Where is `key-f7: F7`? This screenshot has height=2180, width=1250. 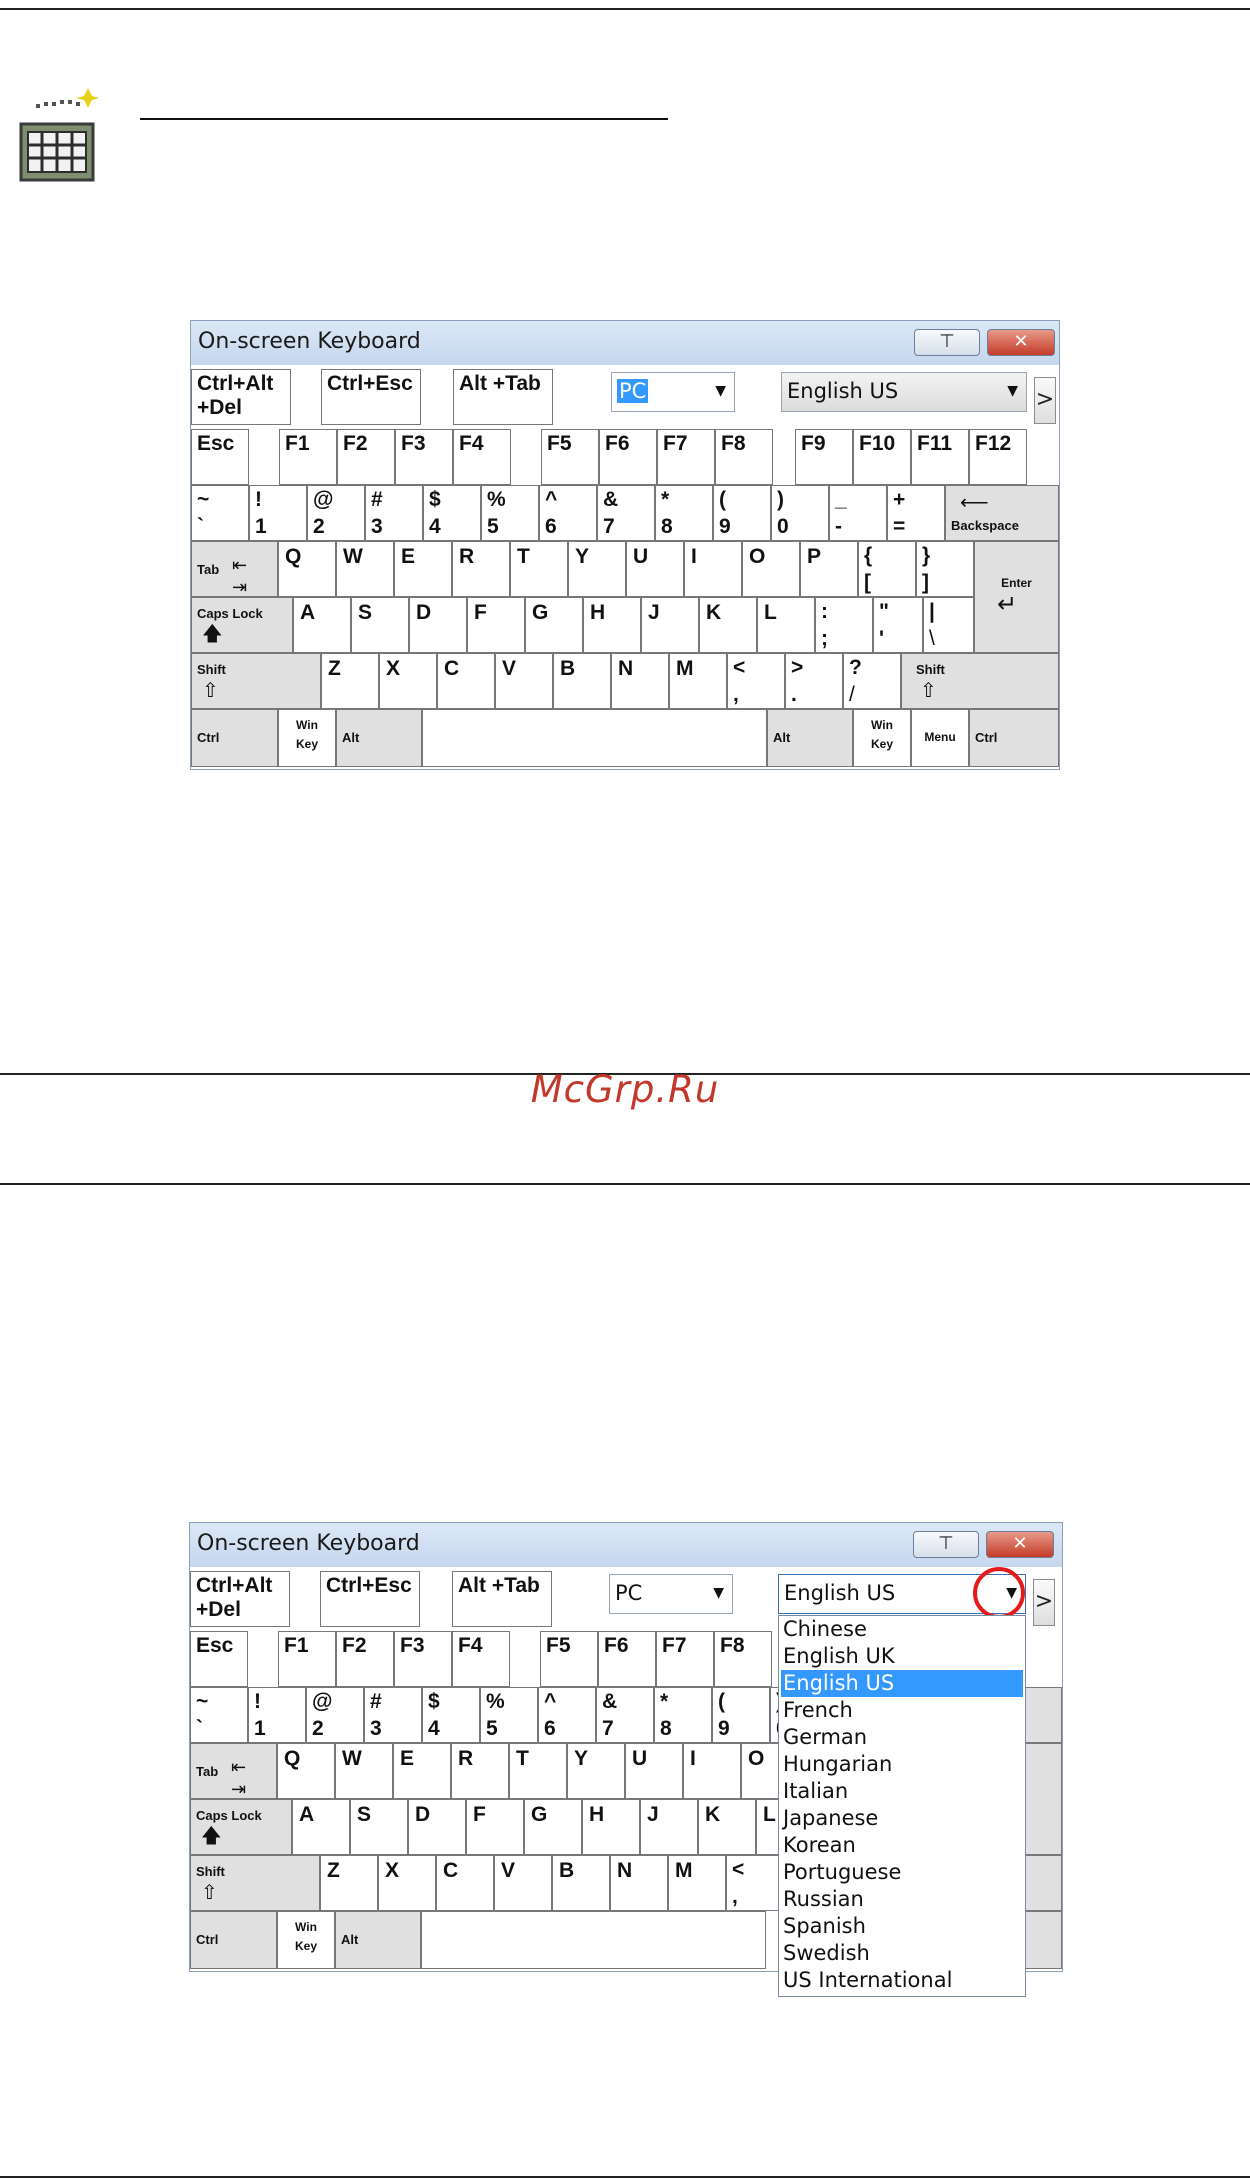
key-f7: F7 is located at coordinates (686, 457).